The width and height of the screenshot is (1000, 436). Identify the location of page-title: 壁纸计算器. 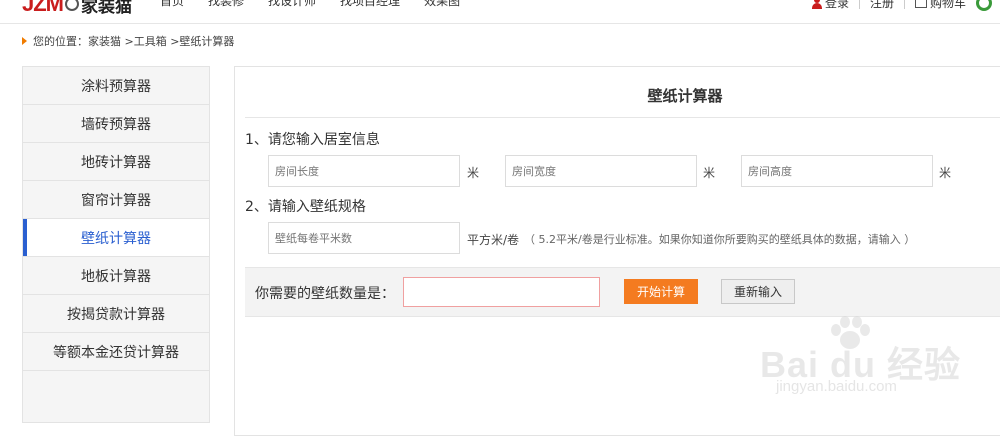
(685, 96).